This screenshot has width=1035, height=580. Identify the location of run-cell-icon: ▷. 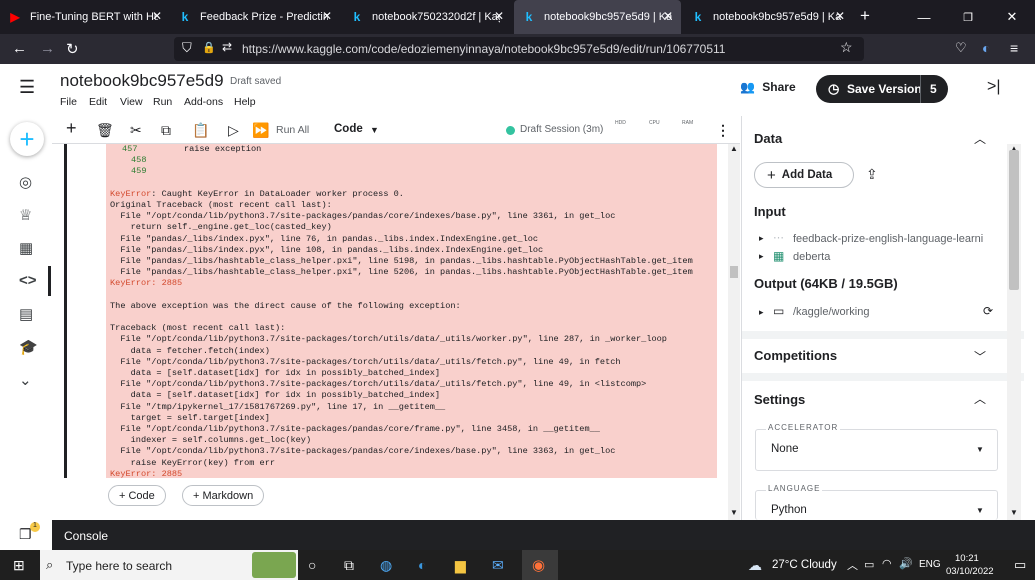
(233, 130).